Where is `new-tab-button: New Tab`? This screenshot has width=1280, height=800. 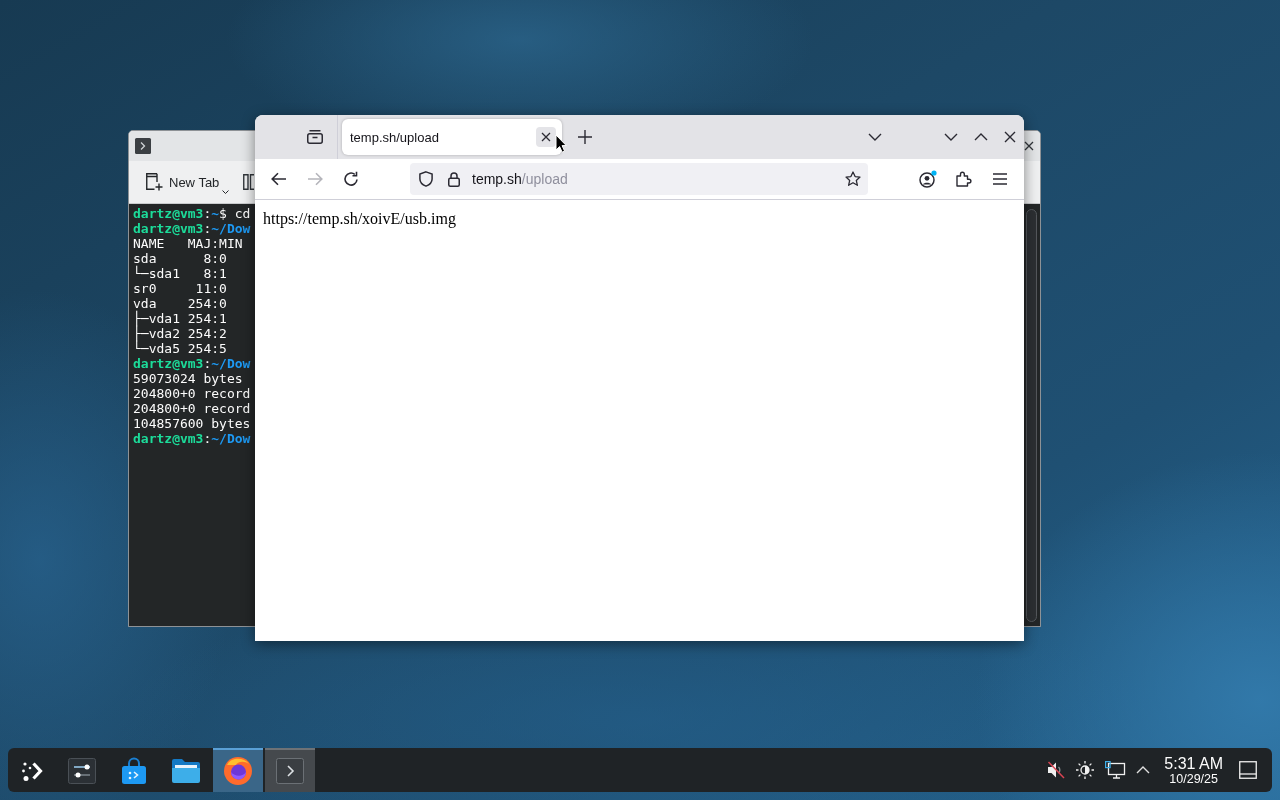 new-tab-button: New Tab is located at coordinates (187, 182).